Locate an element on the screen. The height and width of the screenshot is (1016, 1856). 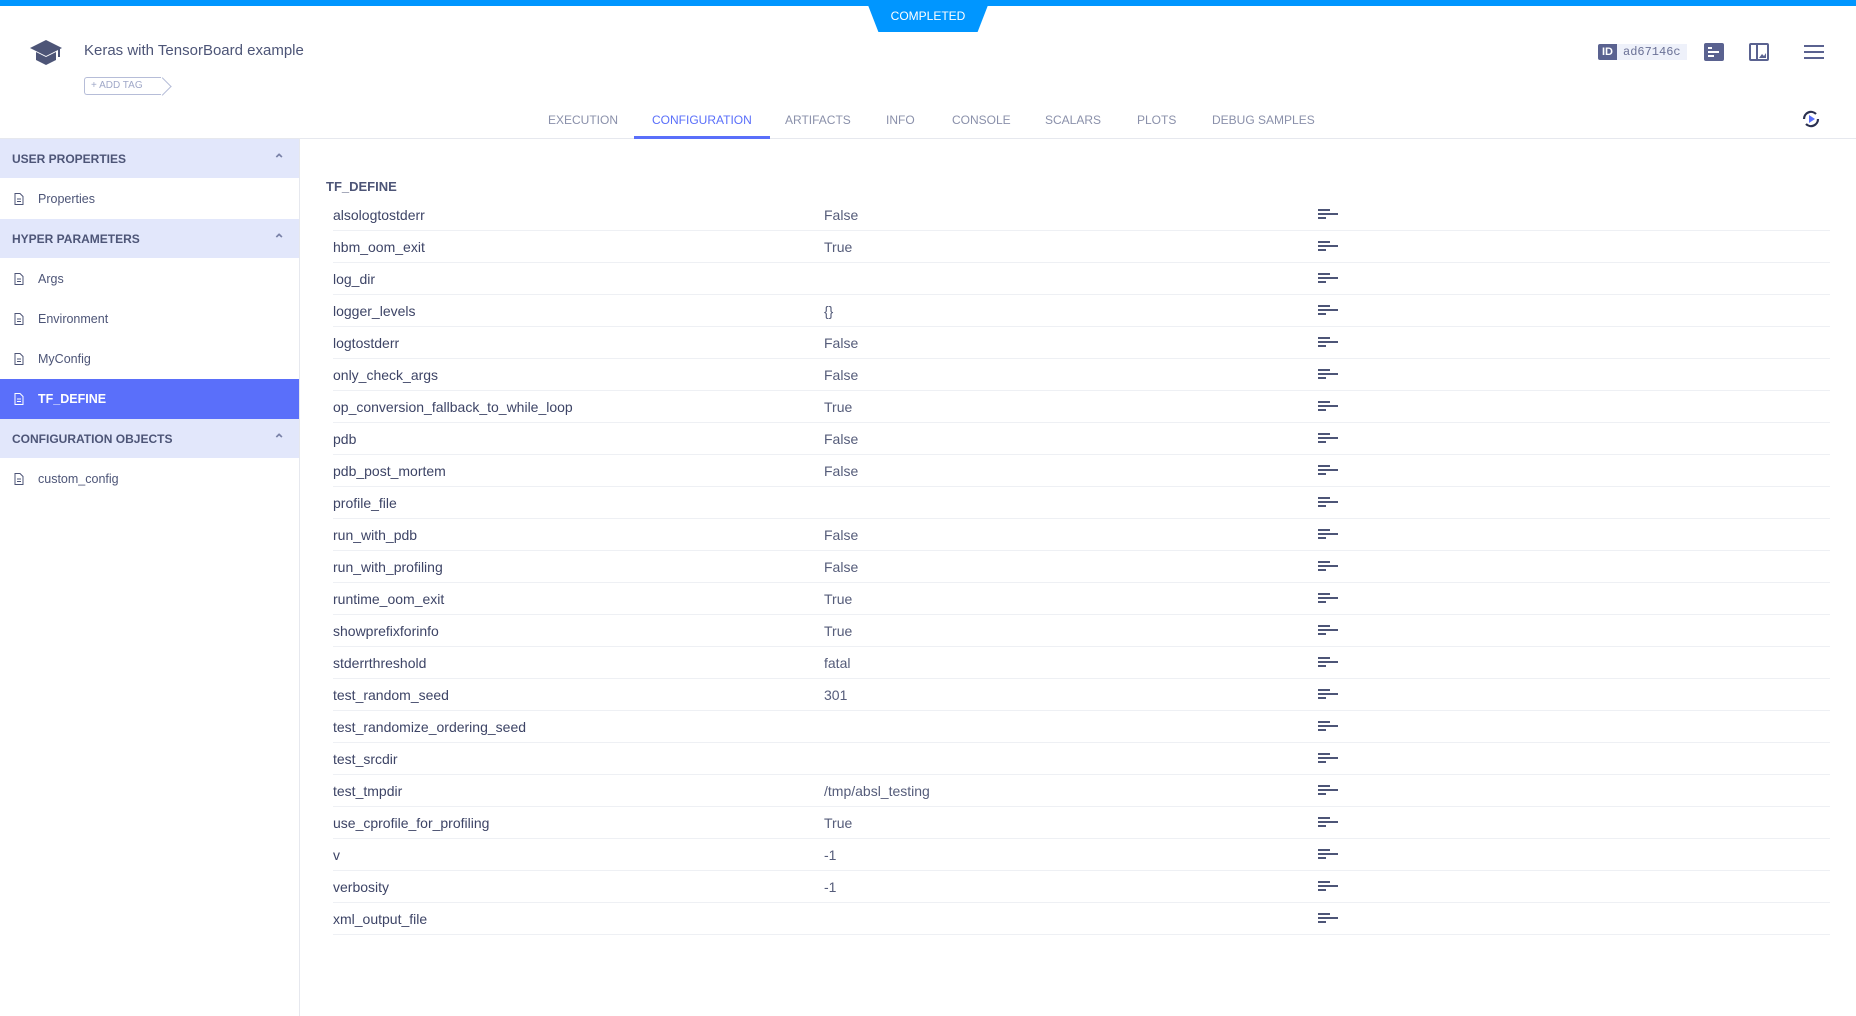
param-name: run_with_profiling is located at coordinates (388, 567).